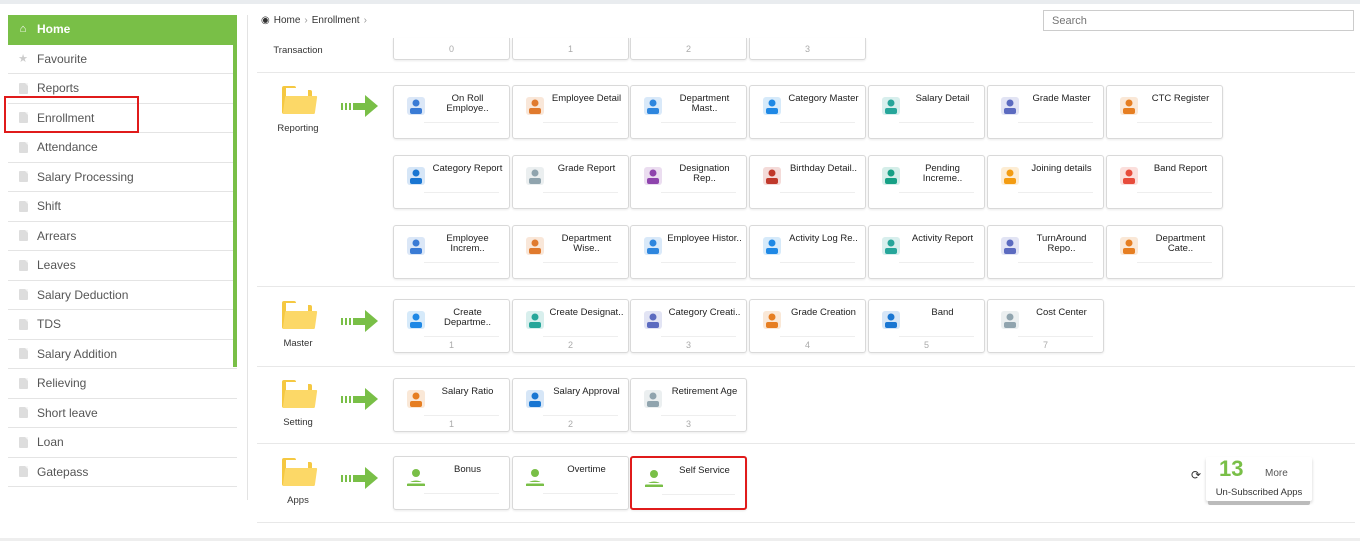 The height and width of the screenshot is (541, 1360). What do you see at coordinates (926, 182) in the screenshot?
I see `reporting-card-pending-increment: Pending Increme..` at bounding box center [926, 182].